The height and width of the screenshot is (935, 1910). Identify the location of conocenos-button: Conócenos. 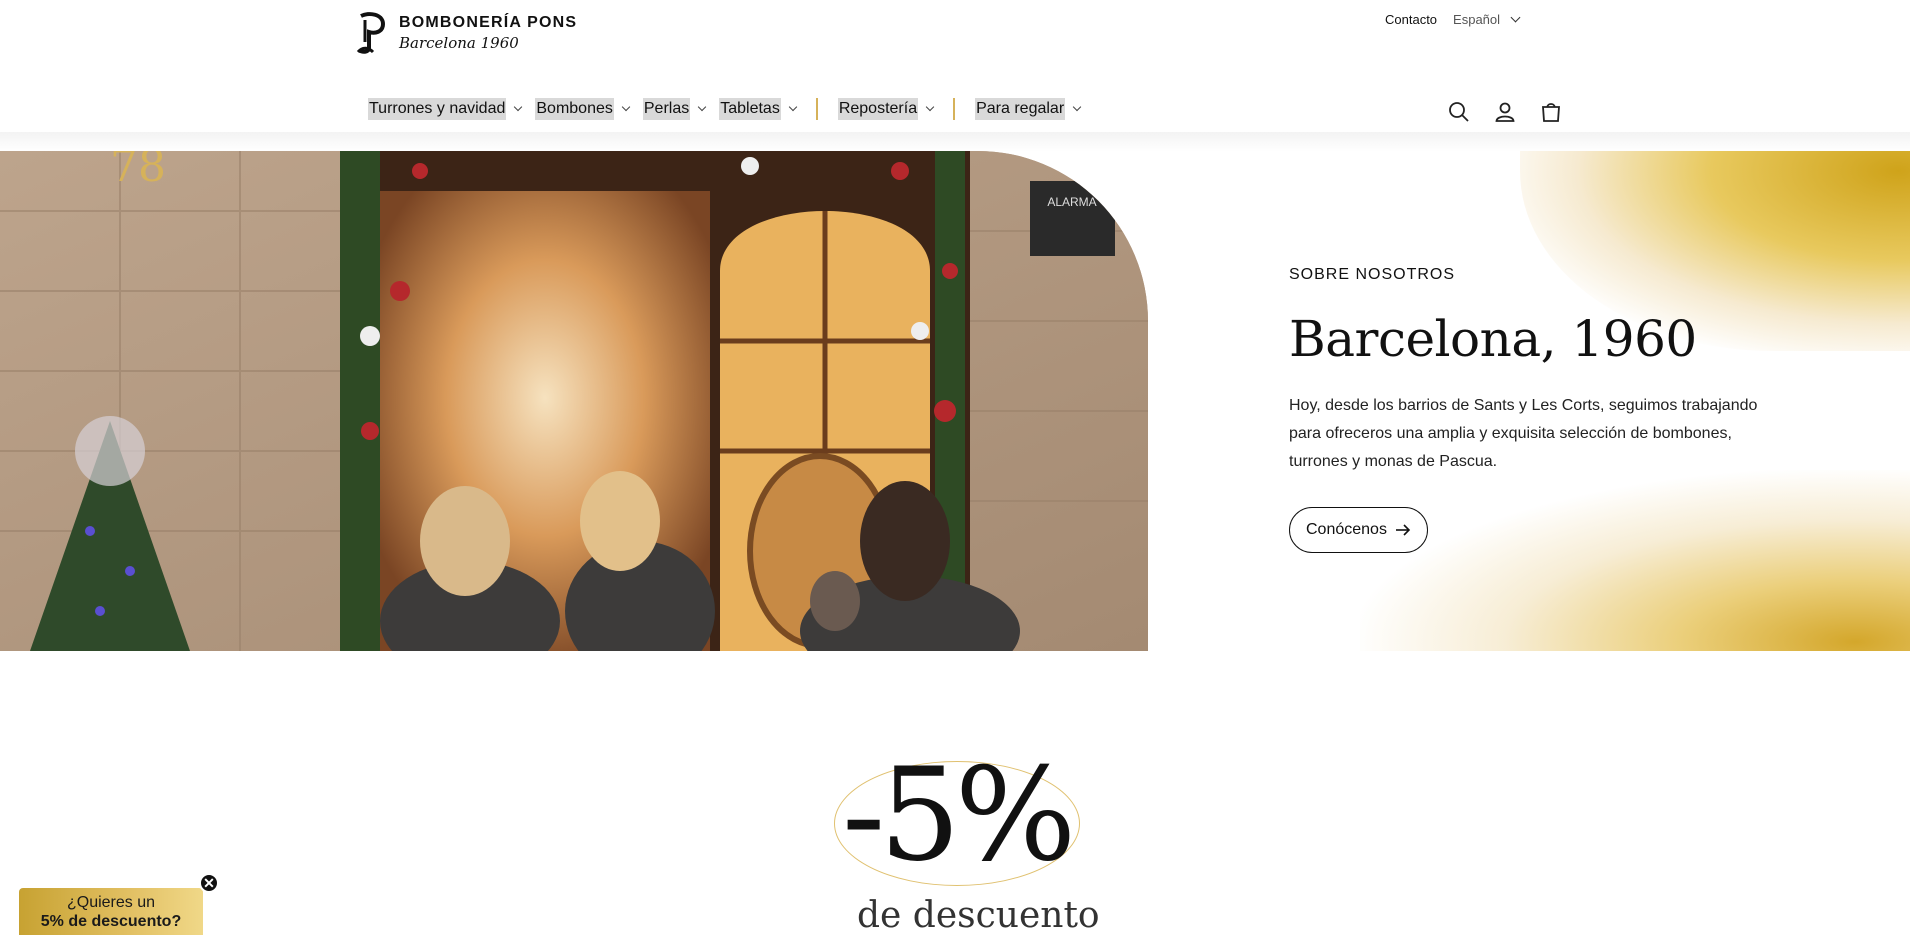
(1358, 530).